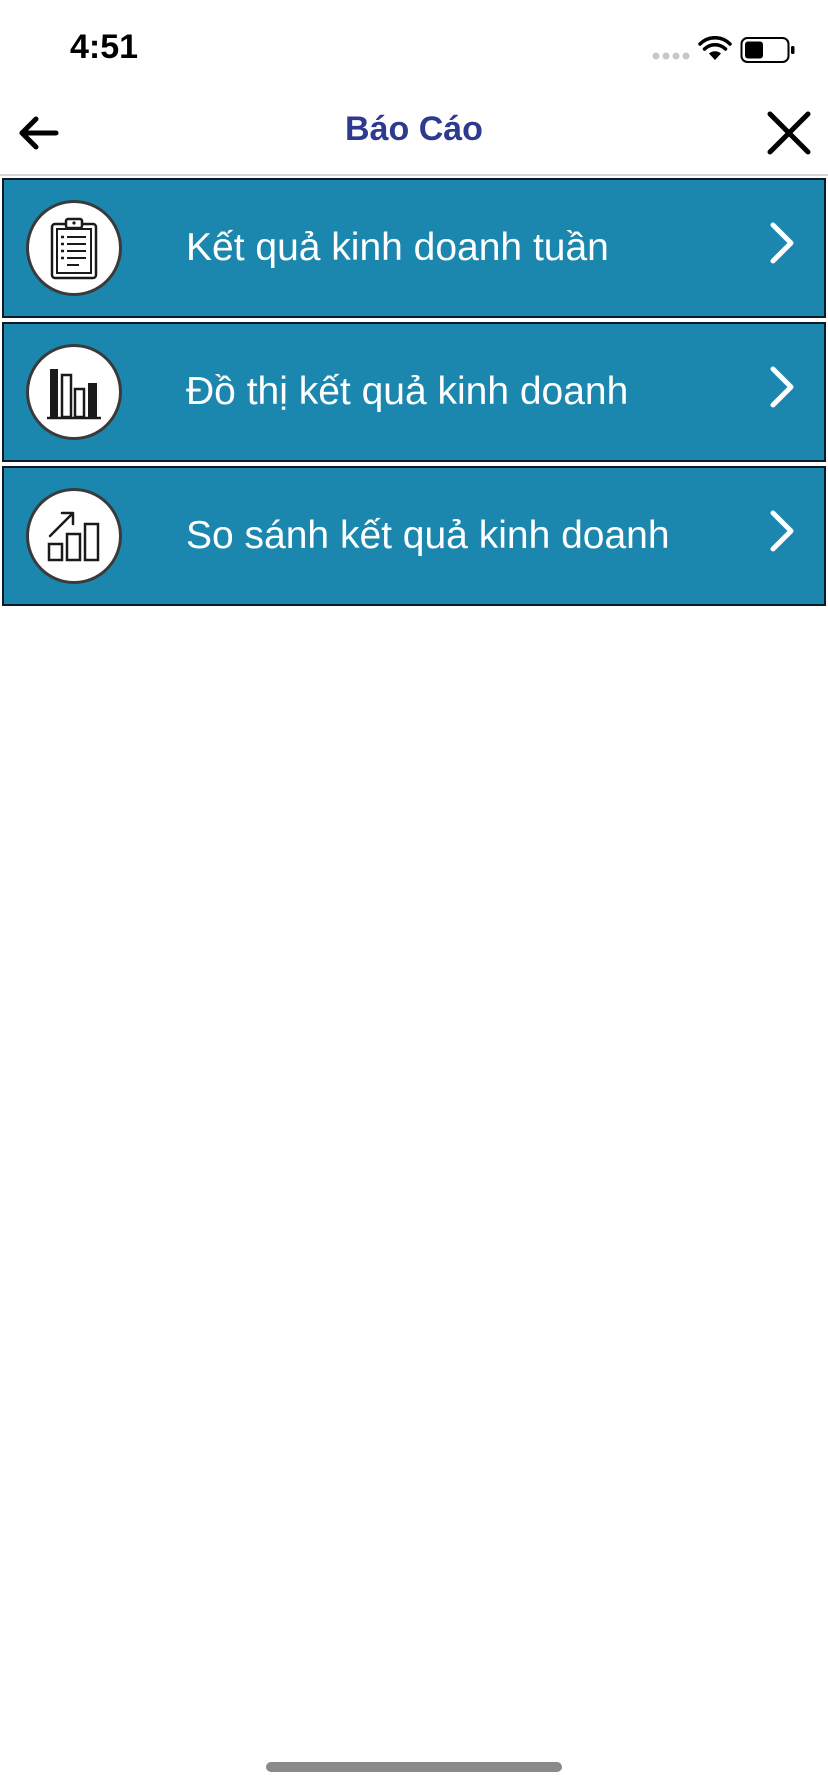  What do you see at coordinates (428, 535) in the screenshot?
I see `menu-item-label: So sánh kết quả kinh doanh` at bounding box center [428, 535].